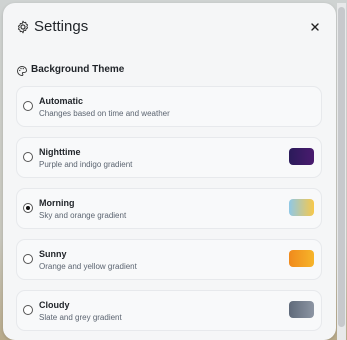 Image resolution: width=347 pixels, height=340 pixels. I want to click on option-name: Cloudy, so click(54, 305).